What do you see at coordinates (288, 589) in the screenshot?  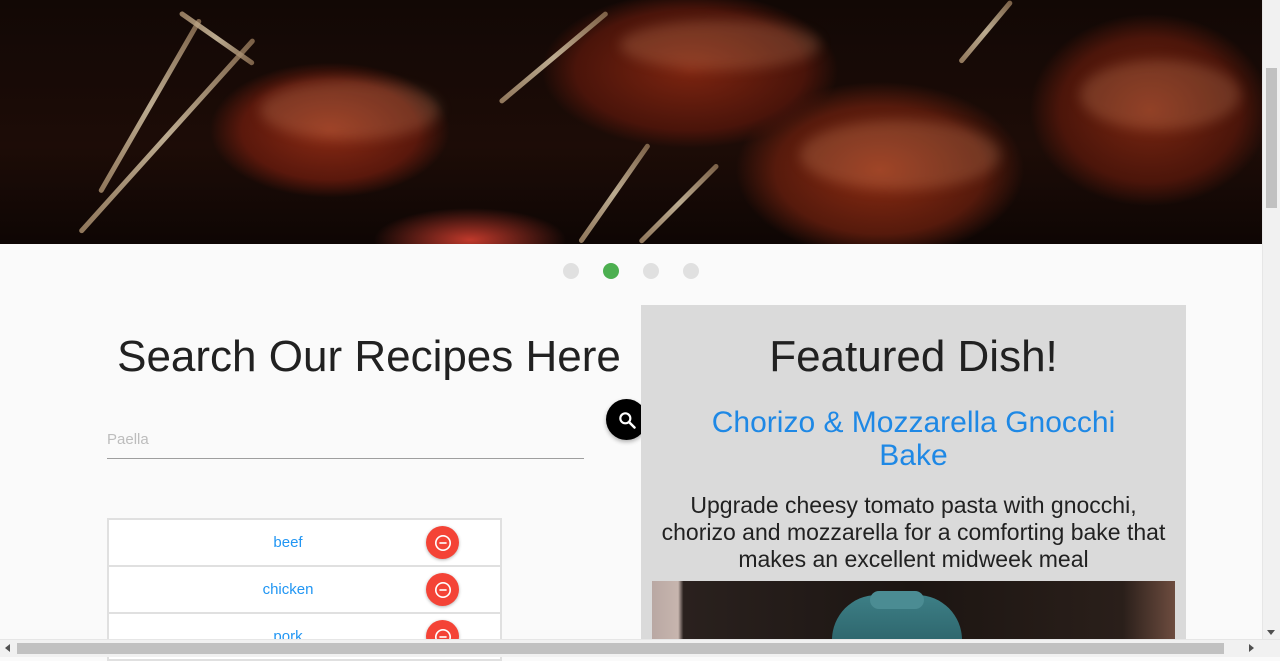 I see `ingredient-label: chicken` at bounding box center [288, 589].